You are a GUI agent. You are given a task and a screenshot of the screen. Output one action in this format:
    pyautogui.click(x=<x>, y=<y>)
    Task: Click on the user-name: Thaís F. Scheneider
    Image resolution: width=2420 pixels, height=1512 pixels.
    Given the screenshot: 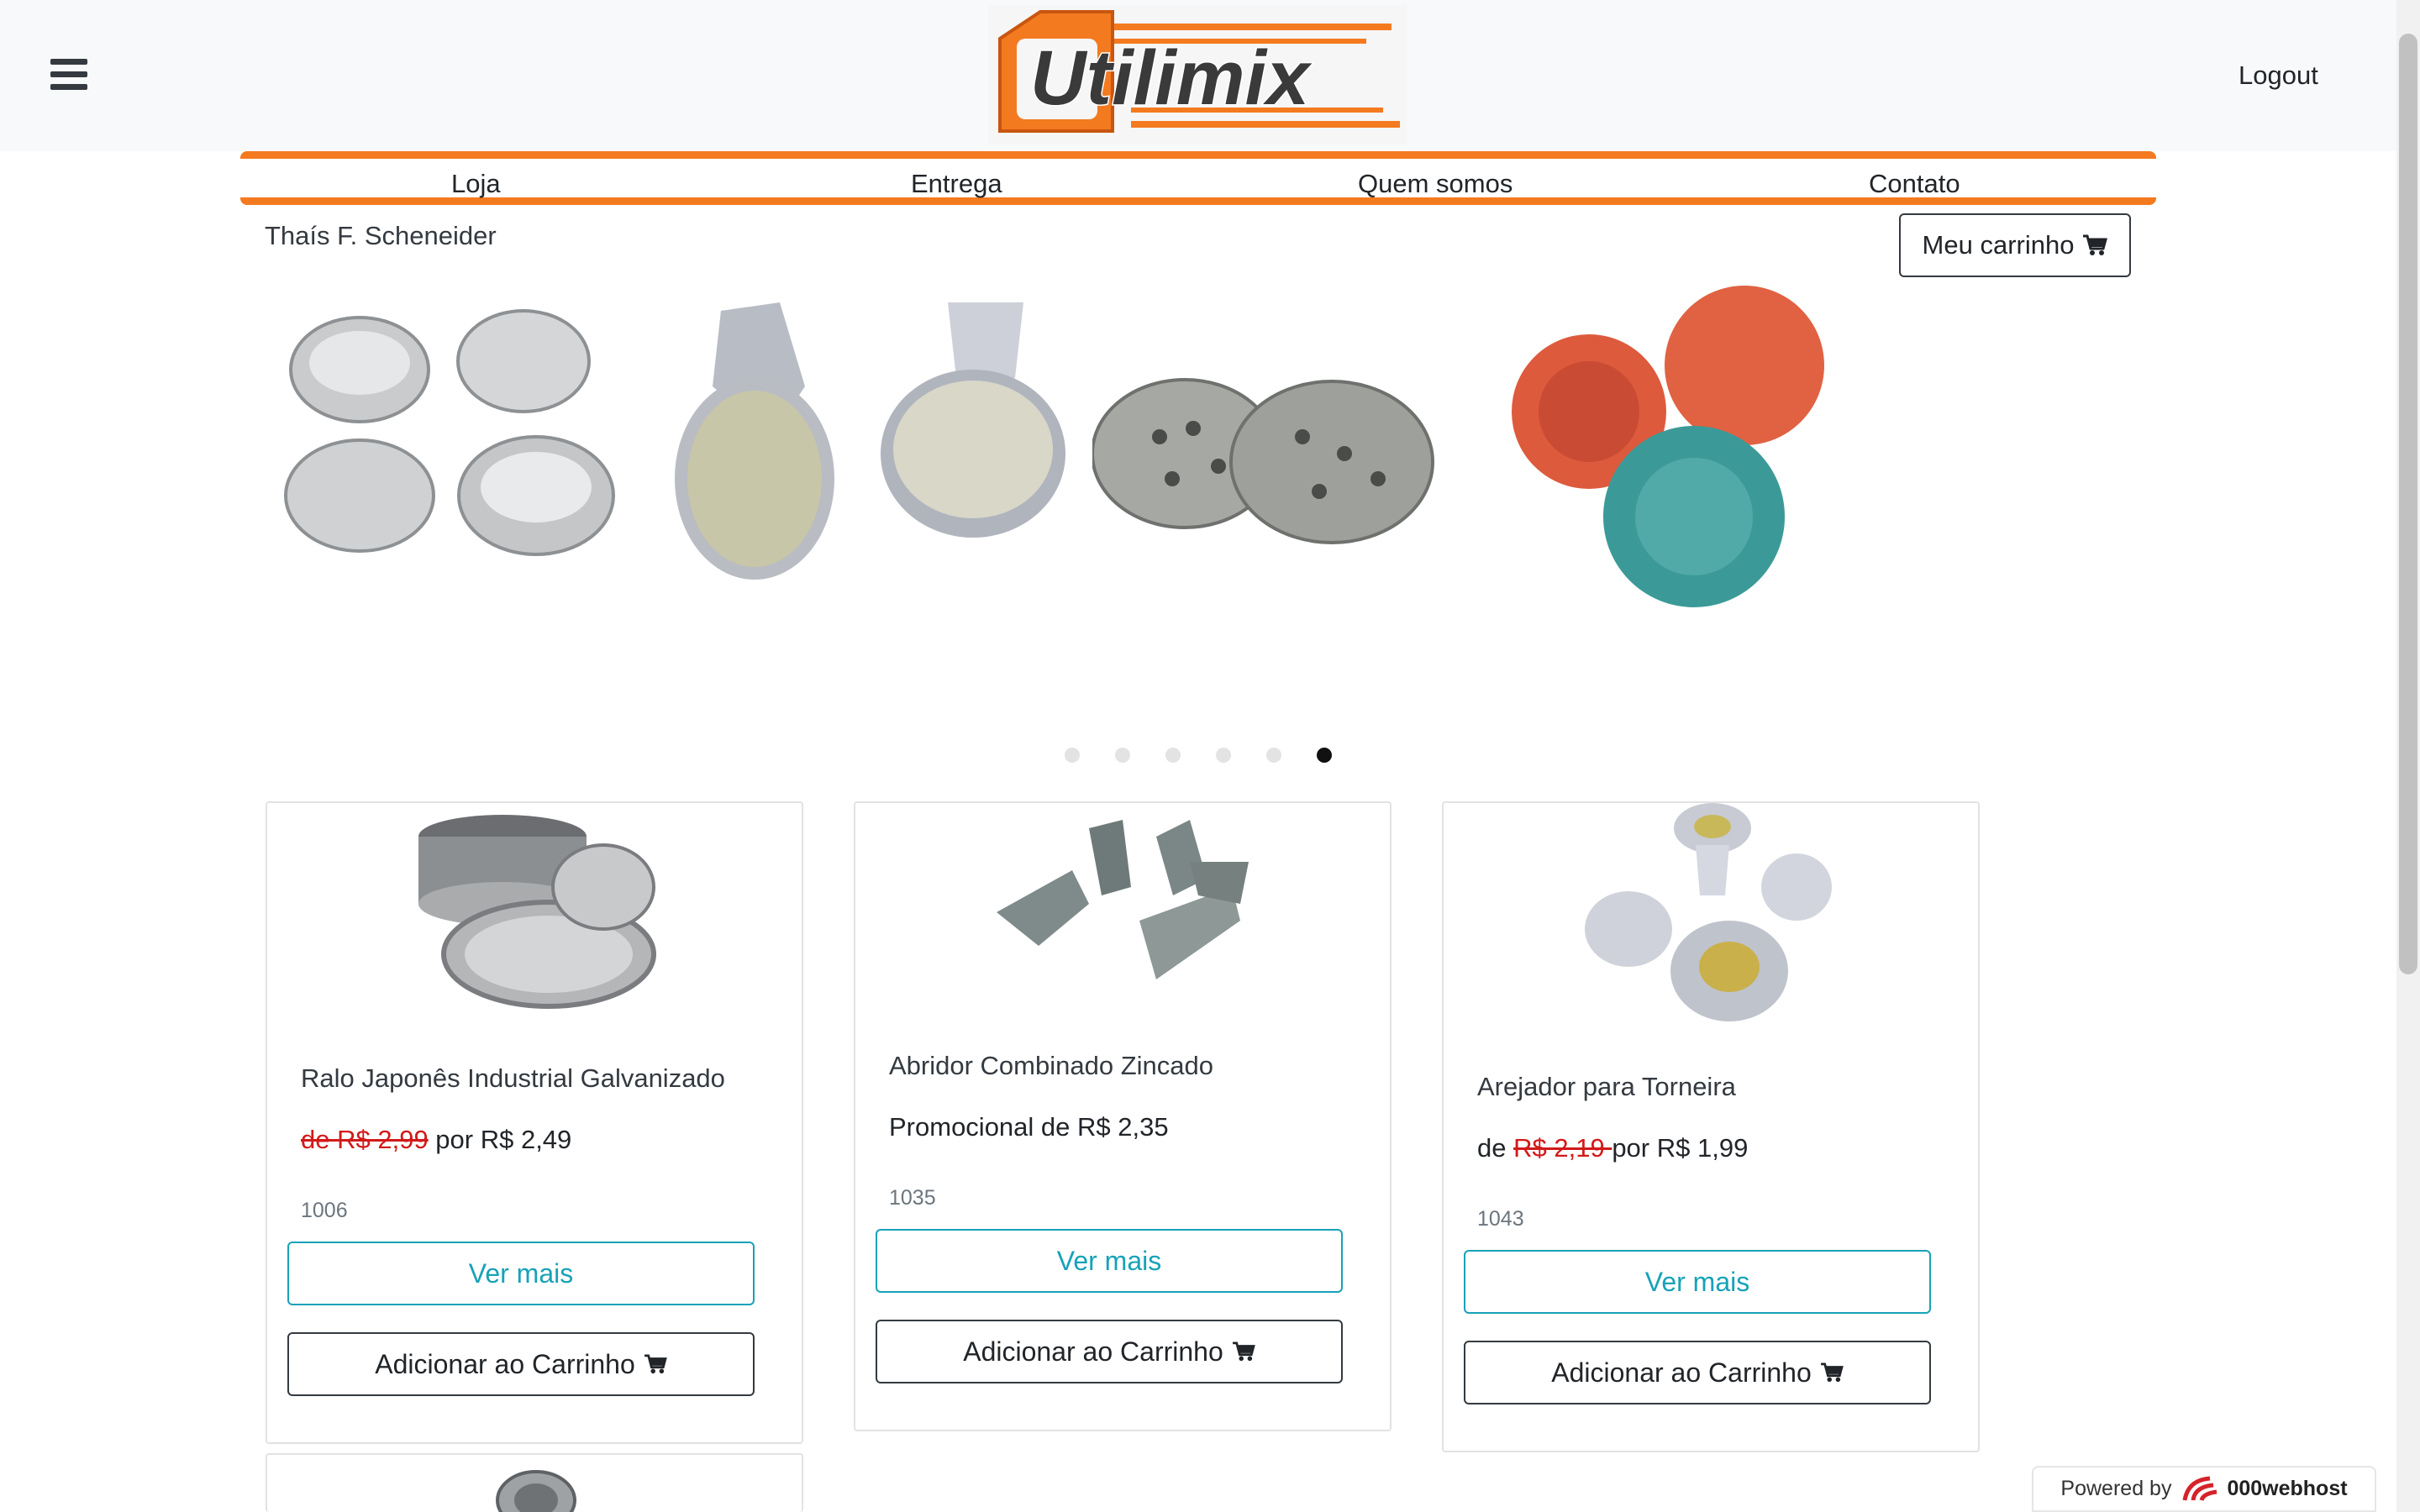 What is the action you would take?
    pyautogui.click(x=381, y=235)
    